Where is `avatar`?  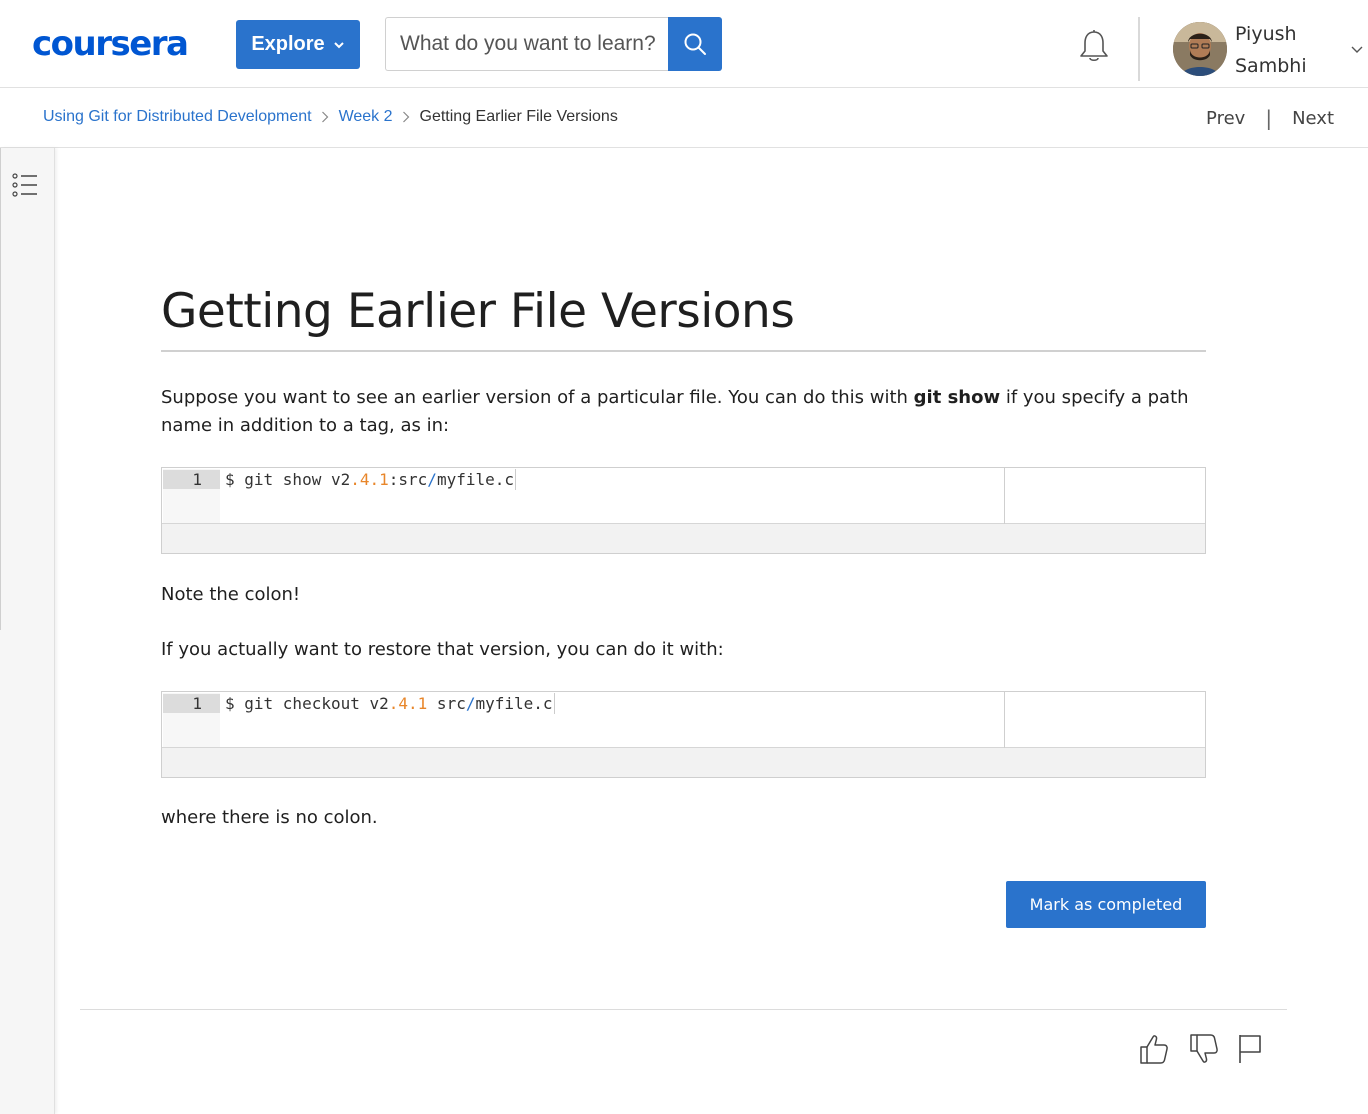 avatar is located at coordinates (1200, 49).